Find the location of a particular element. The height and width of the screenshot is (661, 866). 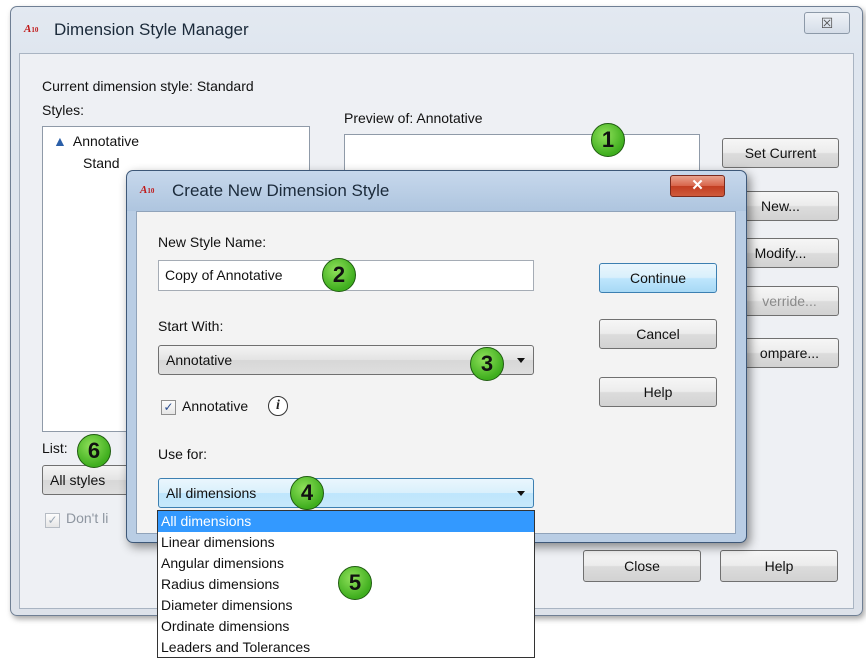

close-icon: ☒ is located at coordinates (827, 23).